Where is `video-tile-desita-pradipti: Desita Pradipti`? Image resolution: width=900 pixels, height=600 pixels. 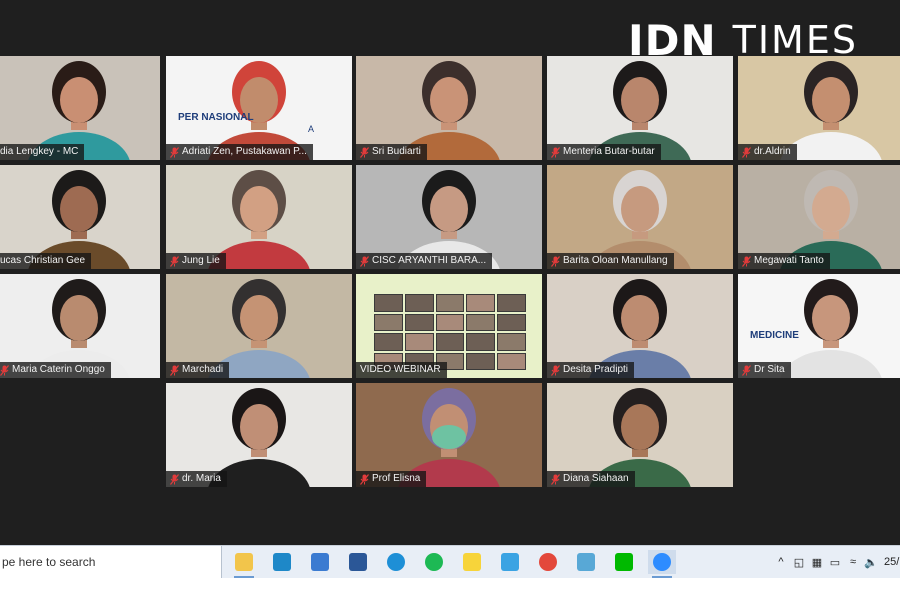
video-tile-desita-pradipti: Desita Pradipti is located at coordinates (640, 326).